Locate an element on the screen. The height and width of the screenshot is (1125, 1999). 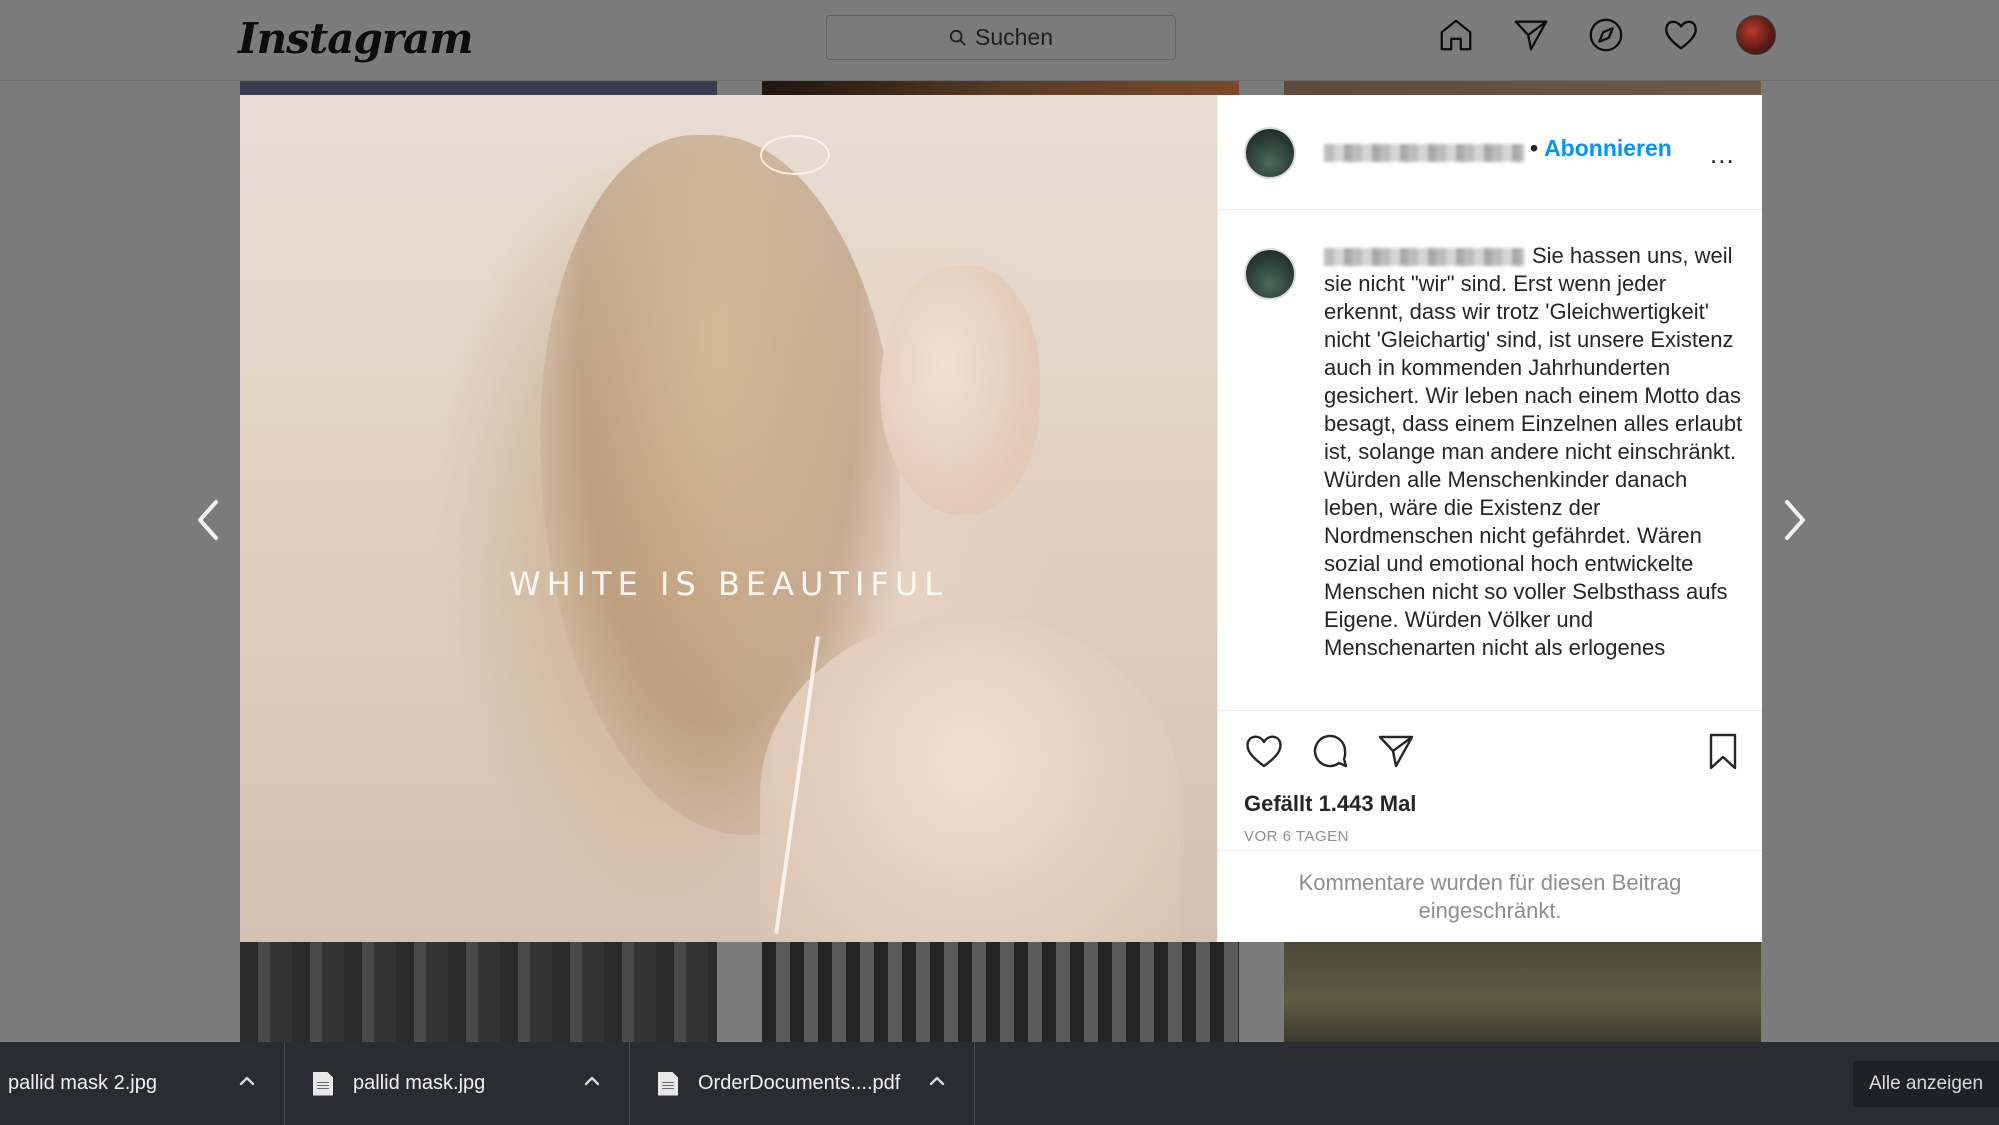
post-timestamp: VOR 6 TAGEN is located at coordinates (1296, 836).